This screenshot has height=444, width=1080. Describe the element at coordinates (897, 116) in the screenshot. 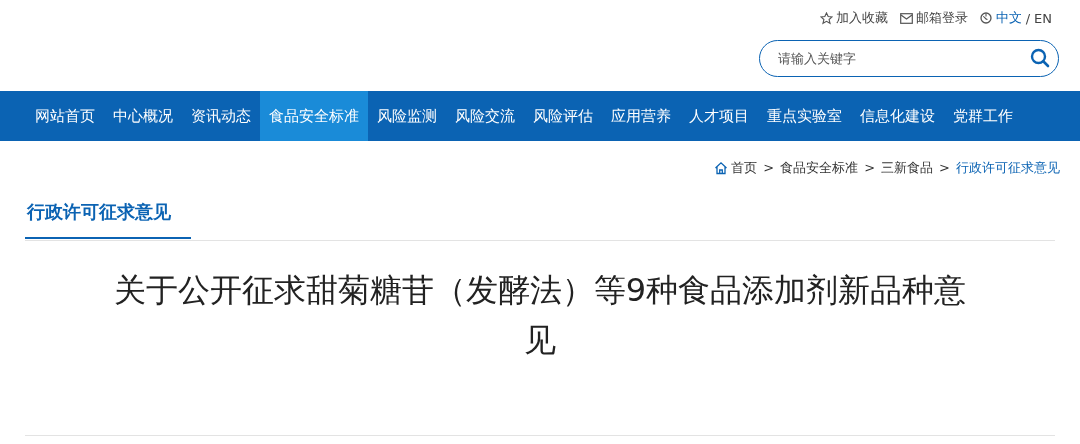

I see `nav-tab: 信息化建设` at that location.